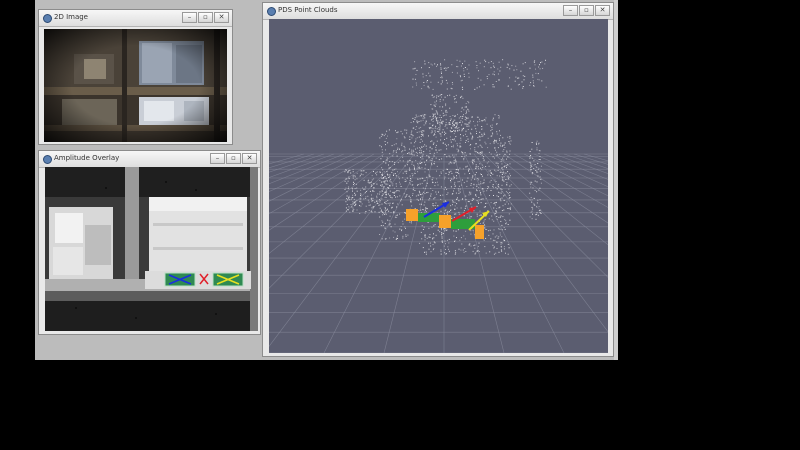 The image size is (800, 450). What do you see at coordinates (438, 11) in the screenshot?
I see `pointcloud-titlebar: PDS Point Clouds – ▫ ✕` at bounding box center [438, 11].